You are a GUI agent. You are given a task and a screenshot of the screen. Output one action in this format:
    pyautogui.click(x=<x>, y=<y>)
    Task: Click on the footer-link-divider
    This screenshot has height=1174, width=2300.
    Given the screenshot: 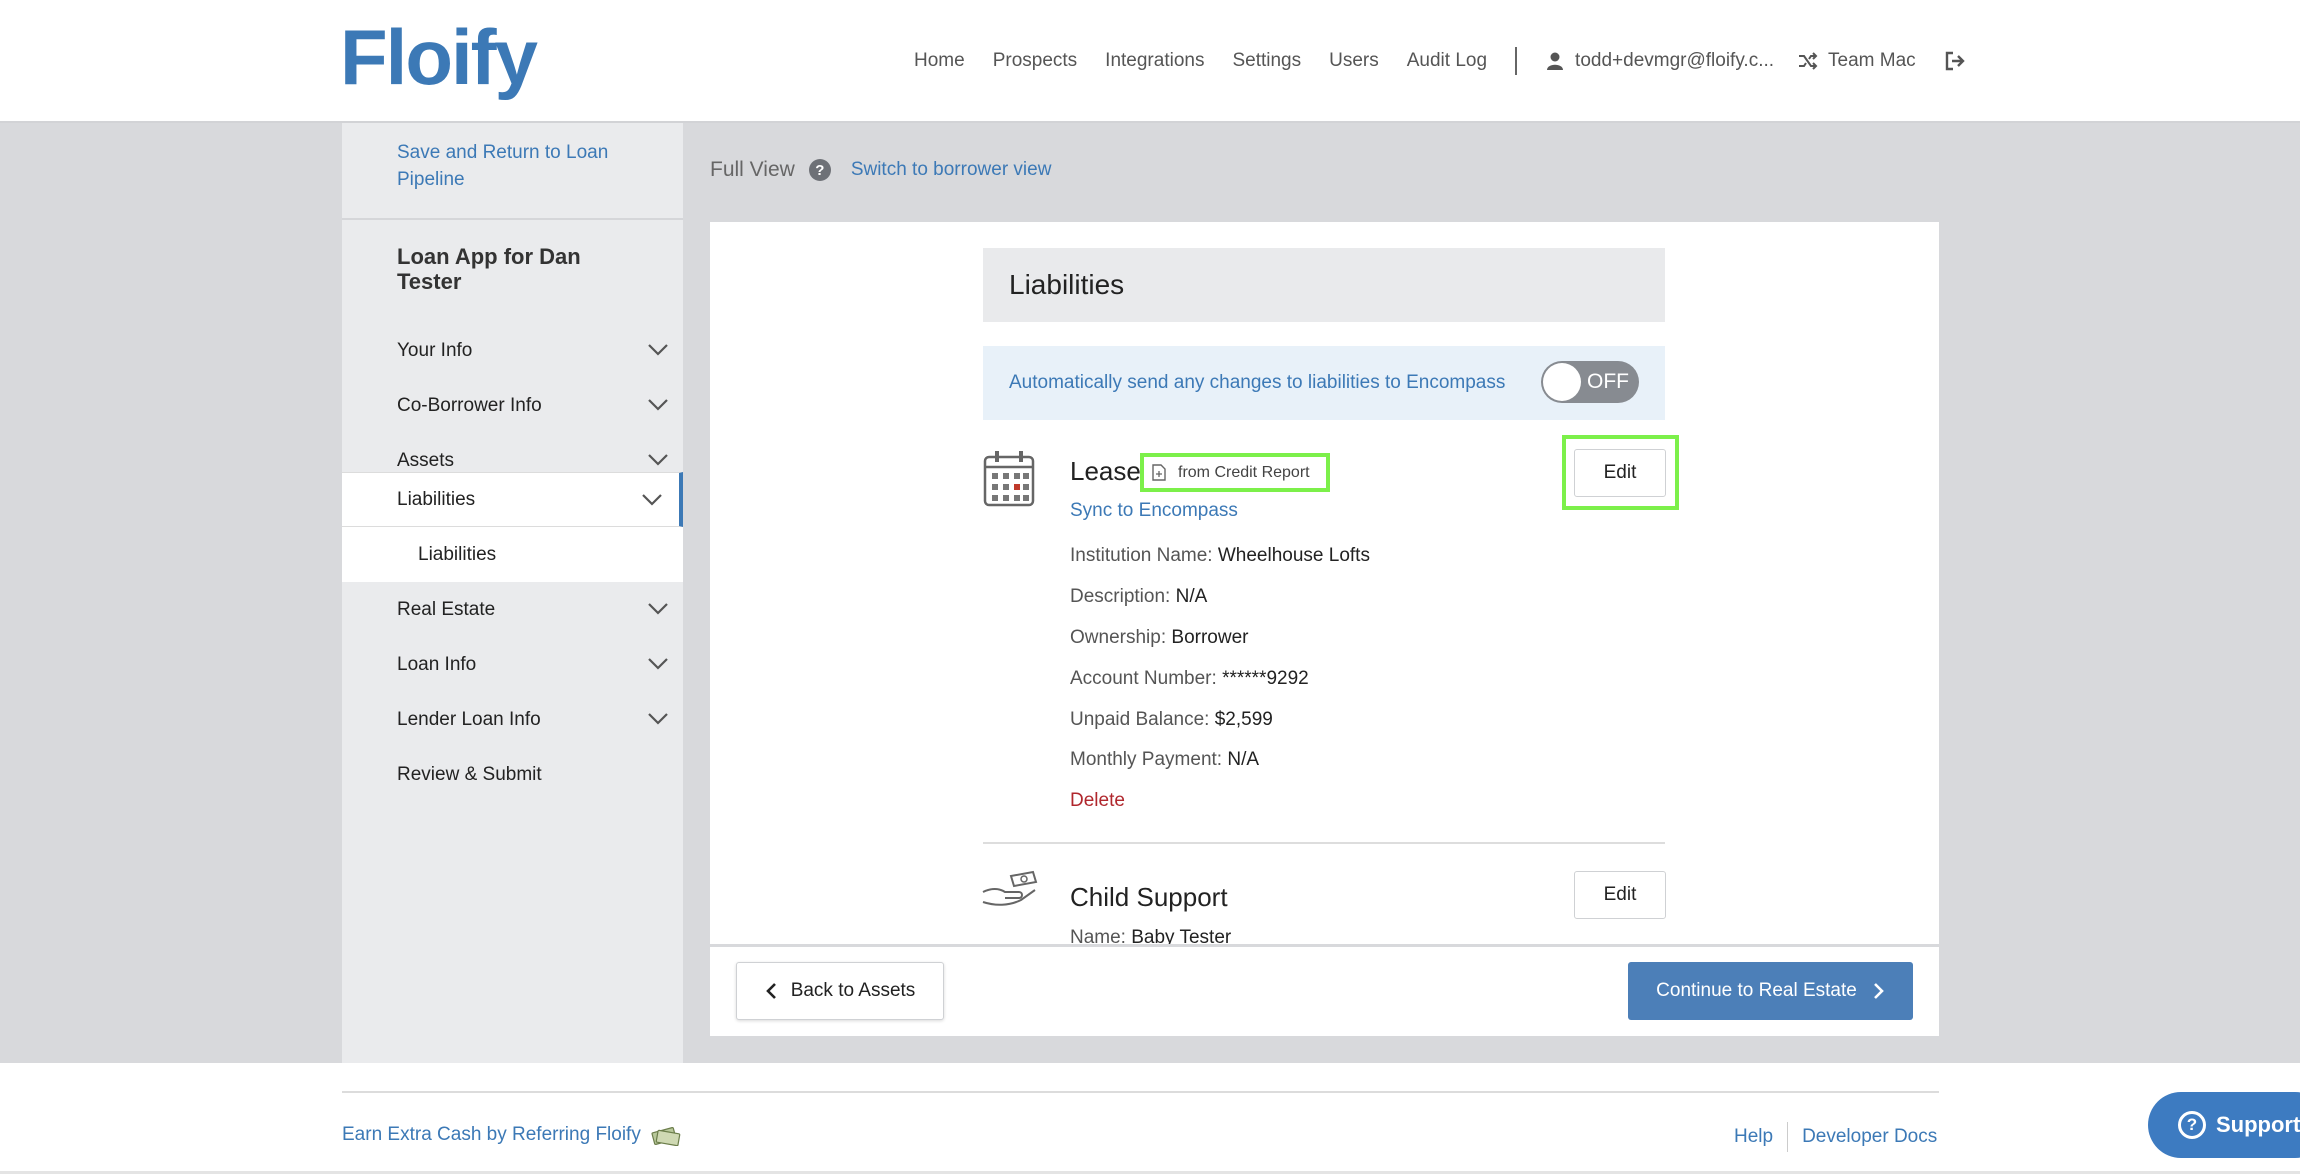 What is the action you would take?
    pyautogui.click(x=1788, y=1137)
    